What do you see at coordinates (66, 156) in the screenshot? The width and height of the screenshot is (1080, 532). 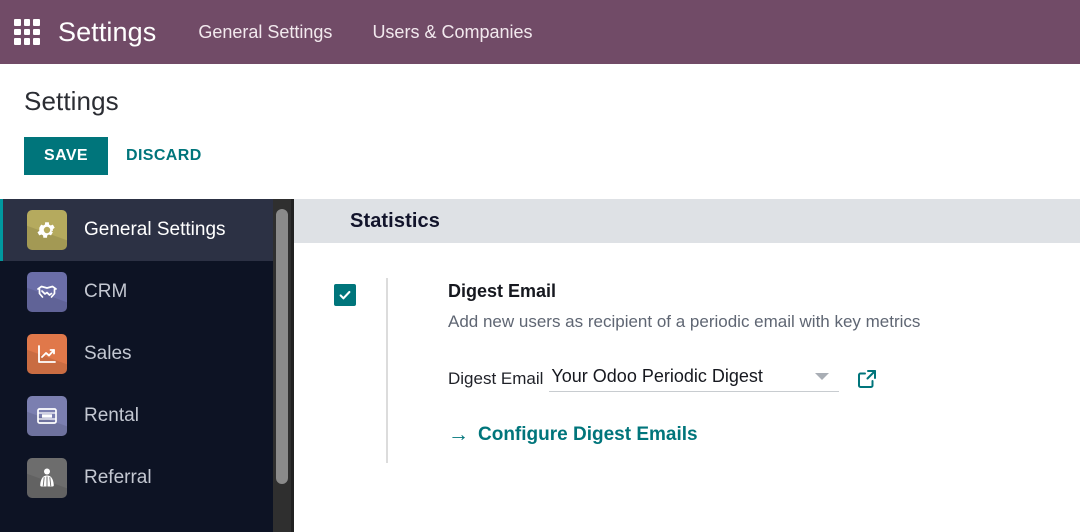 I see `save-button: SAVE` at bounding box center [66, 156].